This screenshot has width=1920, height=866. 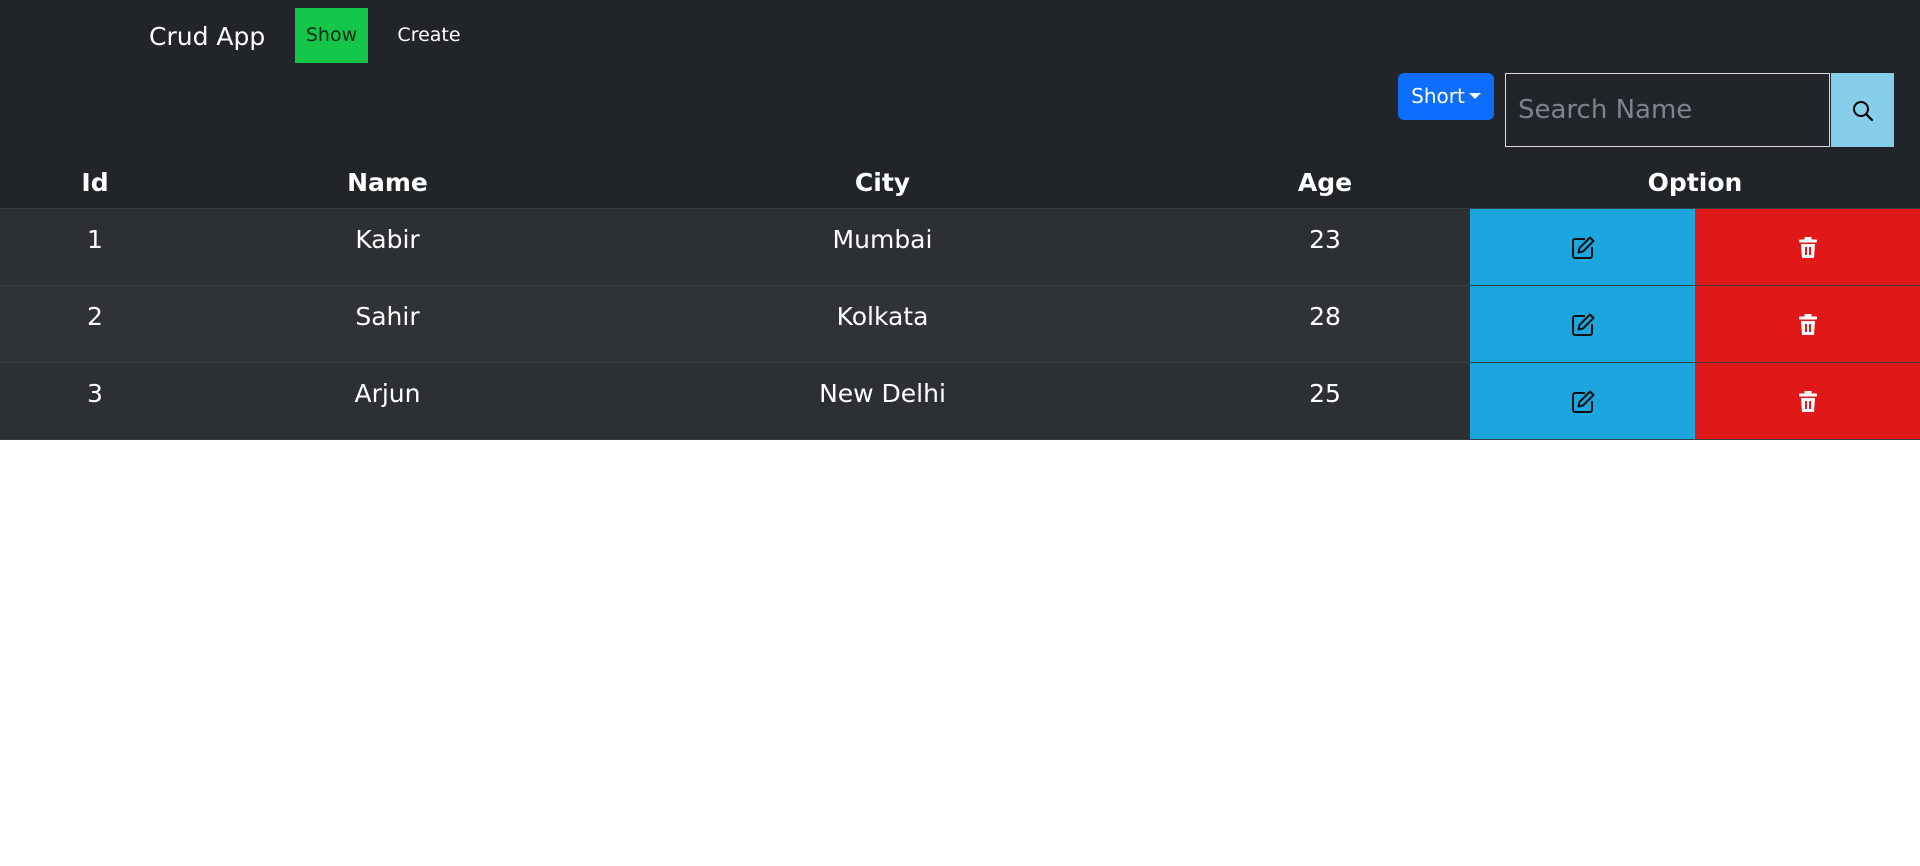 I want to click on cell-age: 28, so click(x=1325, y=324).